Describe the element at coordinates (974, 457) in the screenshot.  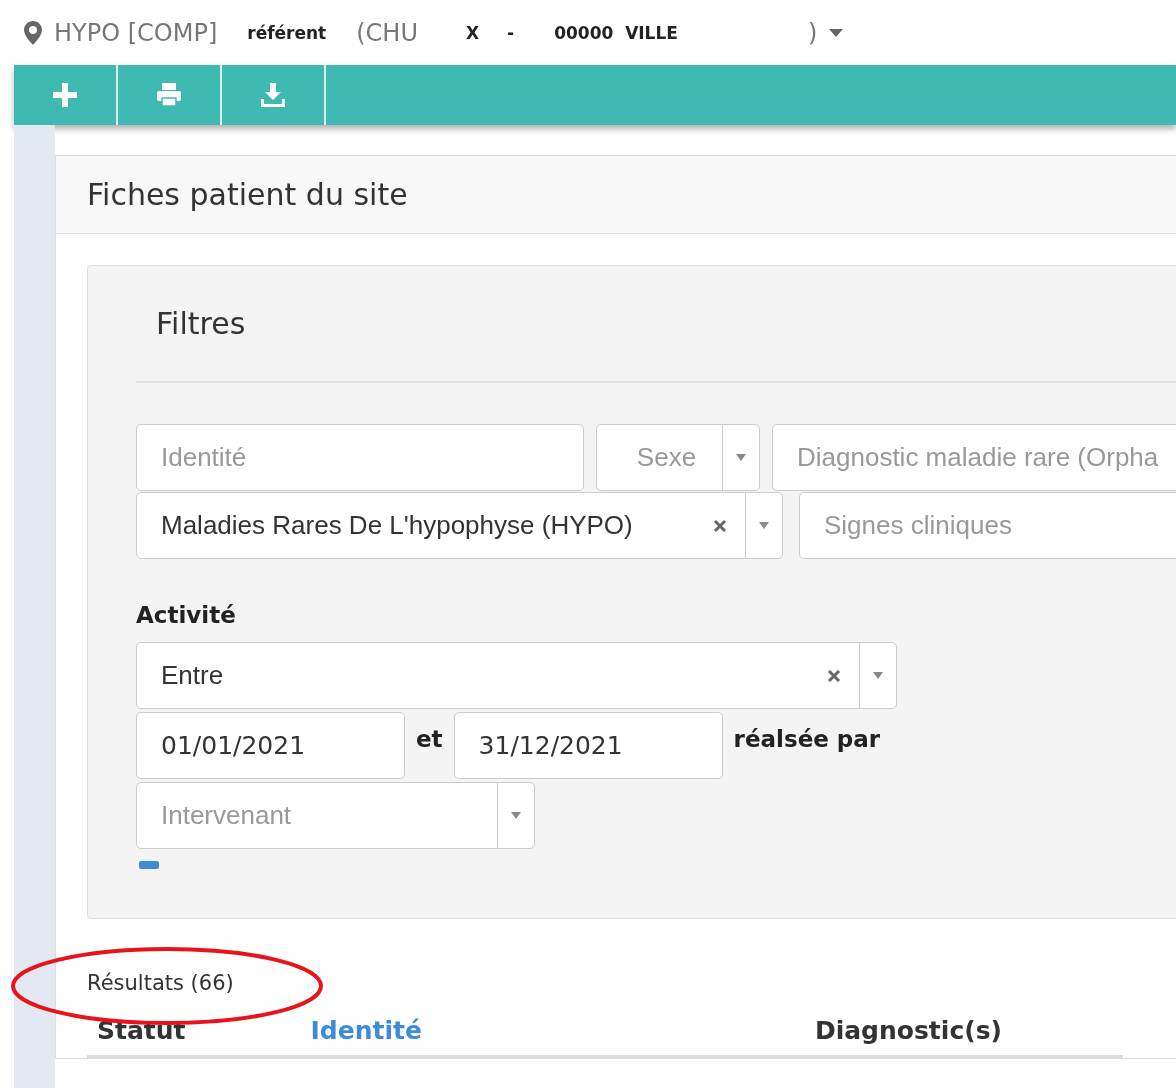
I see `text-field: Diagnostic maladie rare (Orpha` at that location.